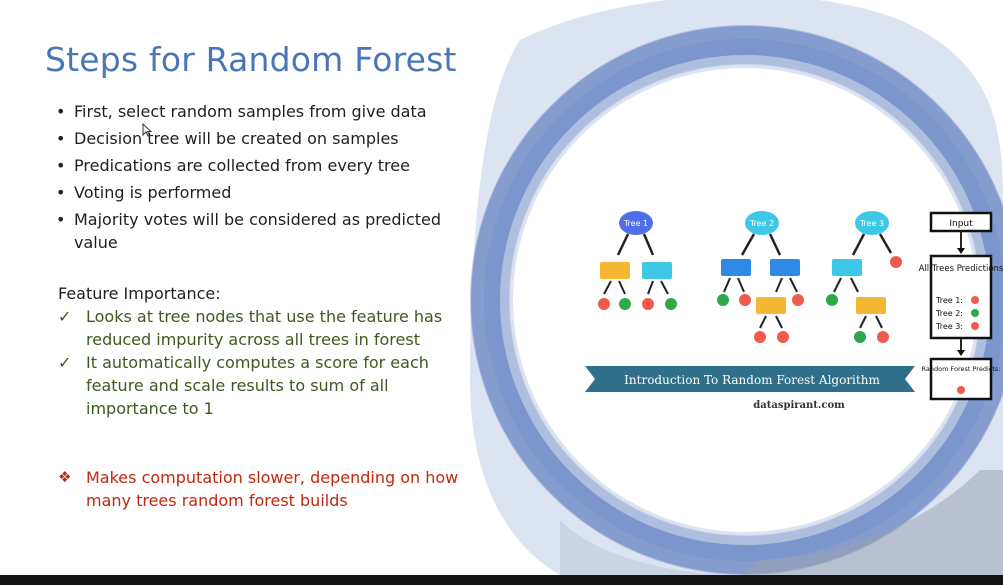 This screenshot has height=585, width=1003. I want to click on prediction-row-2: Tree 2:, so click(949, 313).